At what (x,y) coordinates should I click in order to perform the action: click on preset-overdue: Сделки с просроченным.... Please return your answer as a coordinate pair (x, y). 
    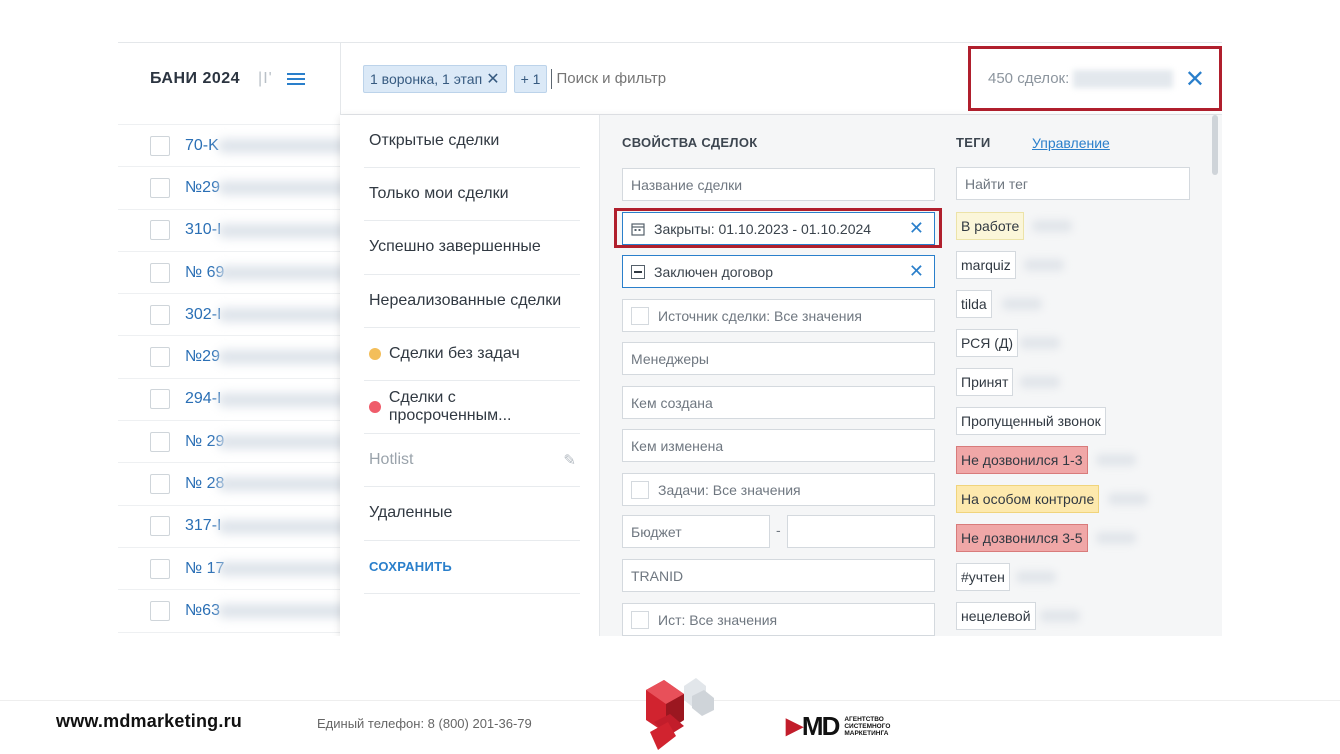
    Looking at the image, I should click on (472, 408).